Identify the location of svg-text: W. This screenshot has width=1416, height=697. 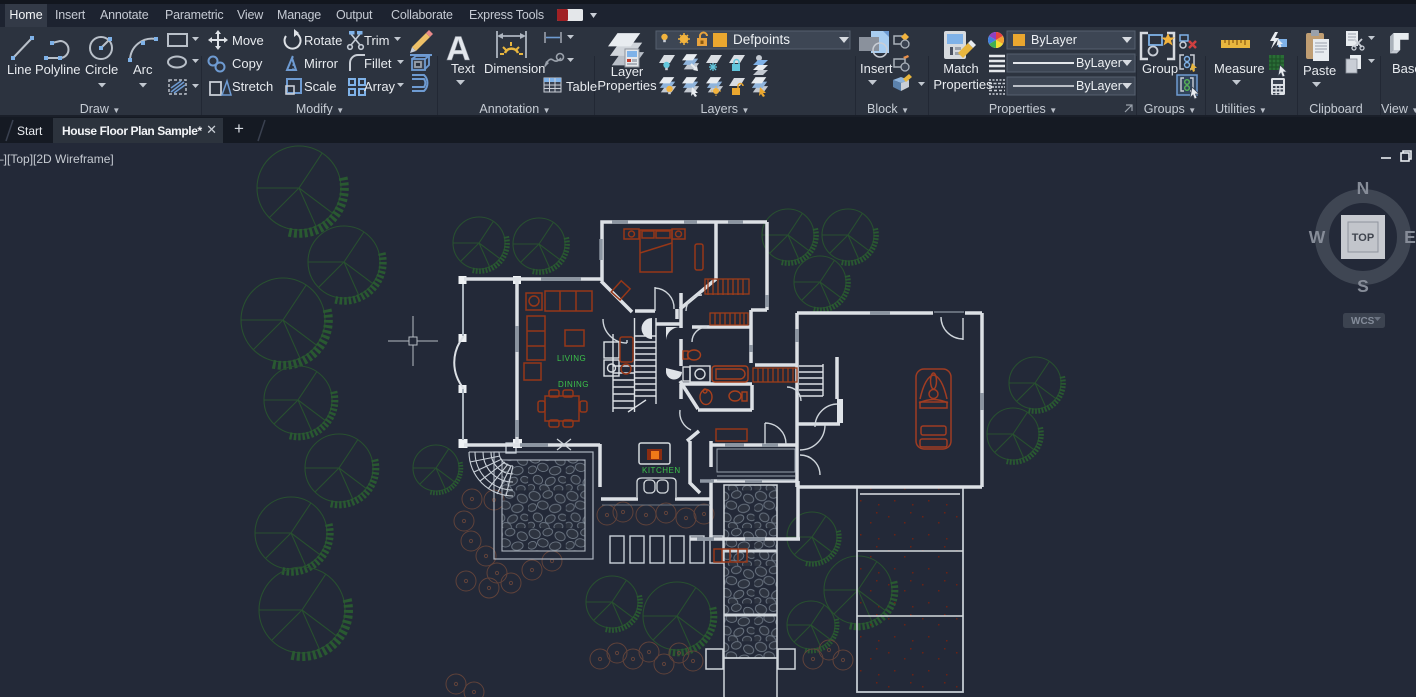
(1317, 237).